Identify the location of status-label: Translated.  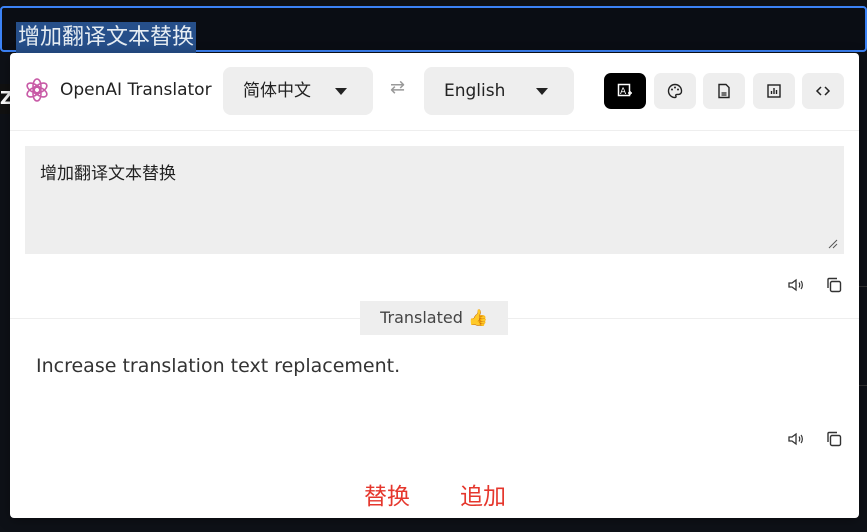
(421, 317).